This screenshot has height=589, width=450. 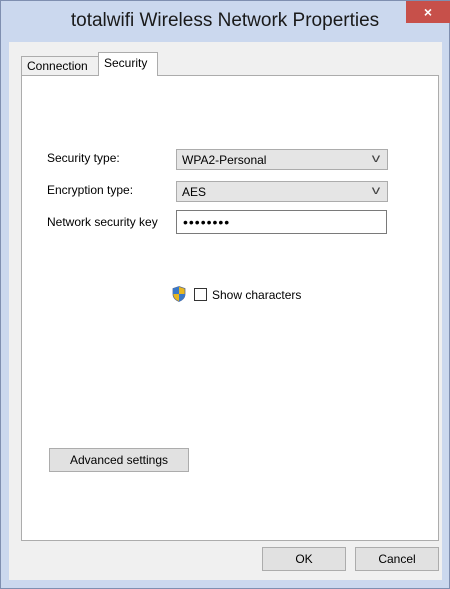 I want to click on network-key-label: Network security key, so click(x=102, y=222).